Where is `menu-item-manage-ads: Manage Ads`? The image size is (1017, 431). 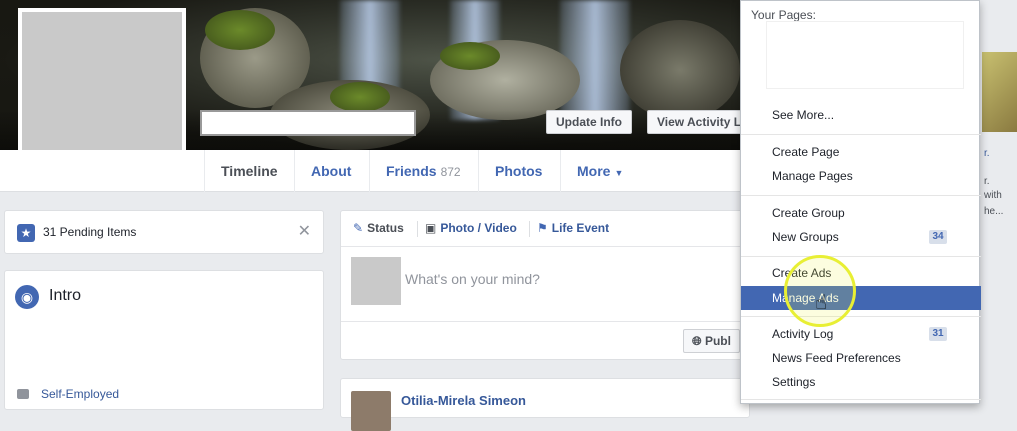 menu-item-manage-ads: Manage Ads is located at coordinates (861, 298).